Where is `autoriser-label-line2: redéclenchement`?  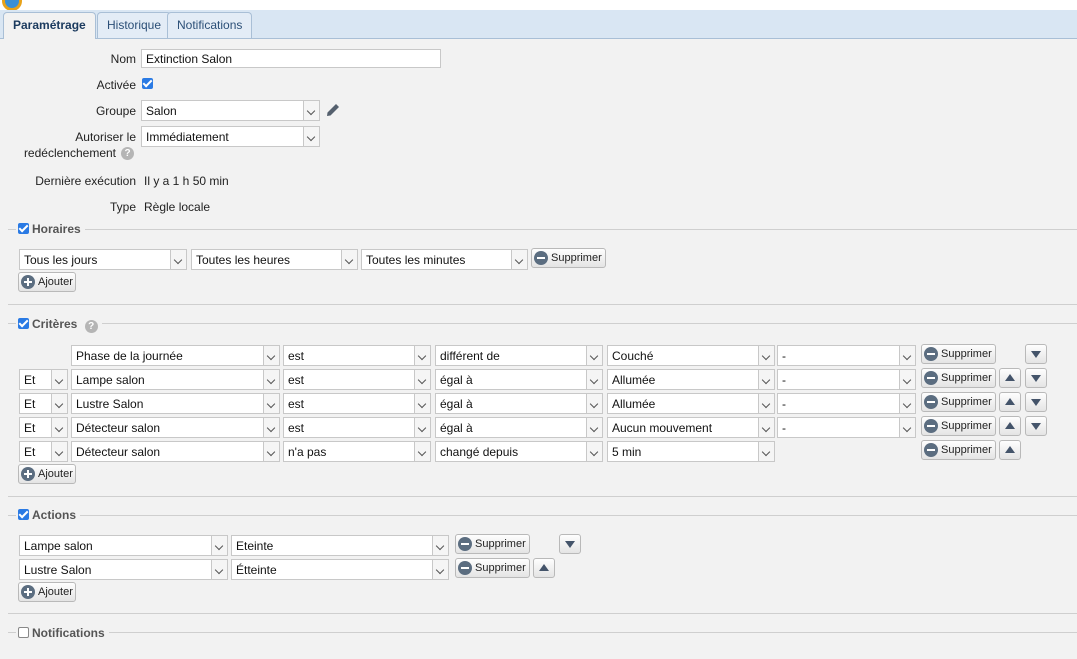 autoriser-label-line2: redéclenchement is located at coordinates (69, 153).